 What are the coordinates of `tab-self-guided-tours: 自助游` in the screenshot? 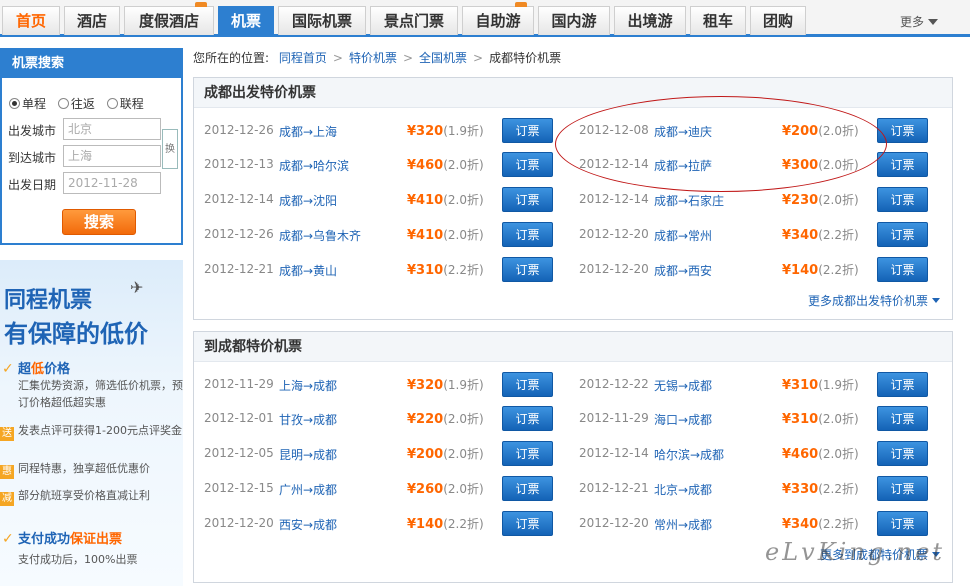 It's located at (498, 18).